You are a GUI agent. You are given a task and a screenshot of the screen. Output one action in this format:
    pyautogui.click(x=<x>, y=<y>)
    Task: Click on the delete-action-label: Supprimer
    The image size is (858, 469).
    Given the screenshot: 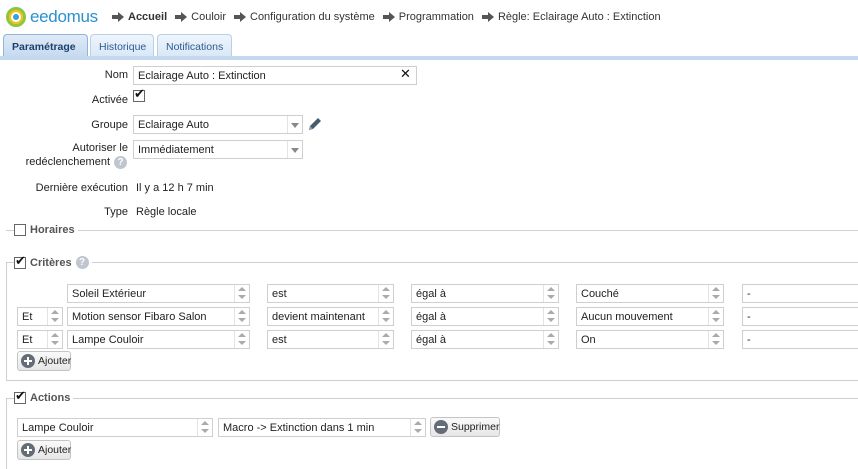 What is the action you would take?
    pyautogui.click(x=475, y=427)
    